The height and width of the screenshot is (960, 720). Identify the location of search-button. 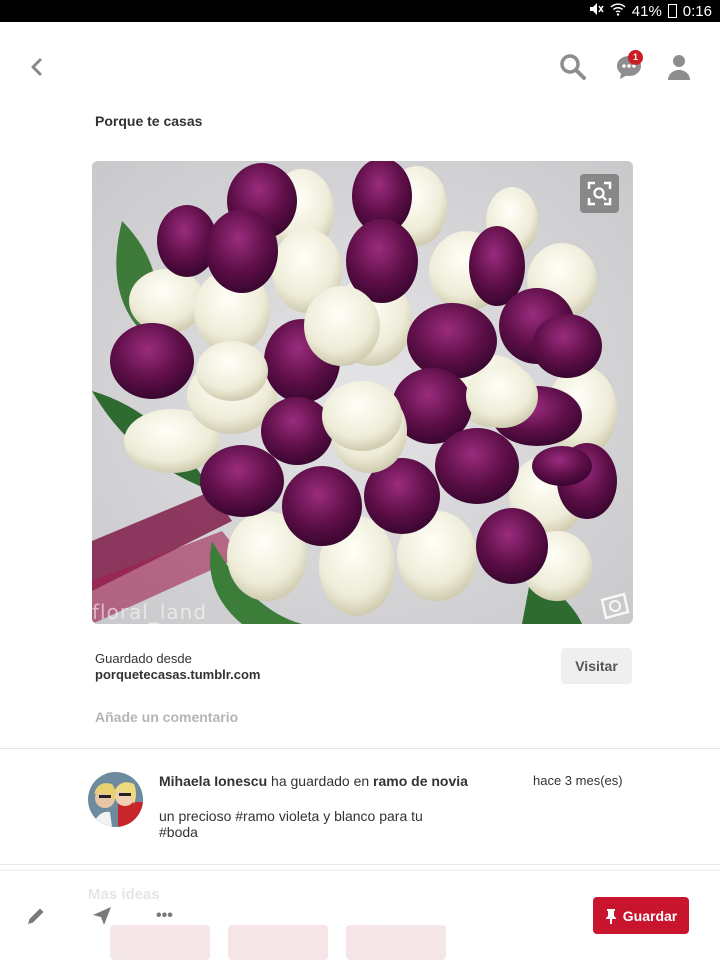
(573, 67).